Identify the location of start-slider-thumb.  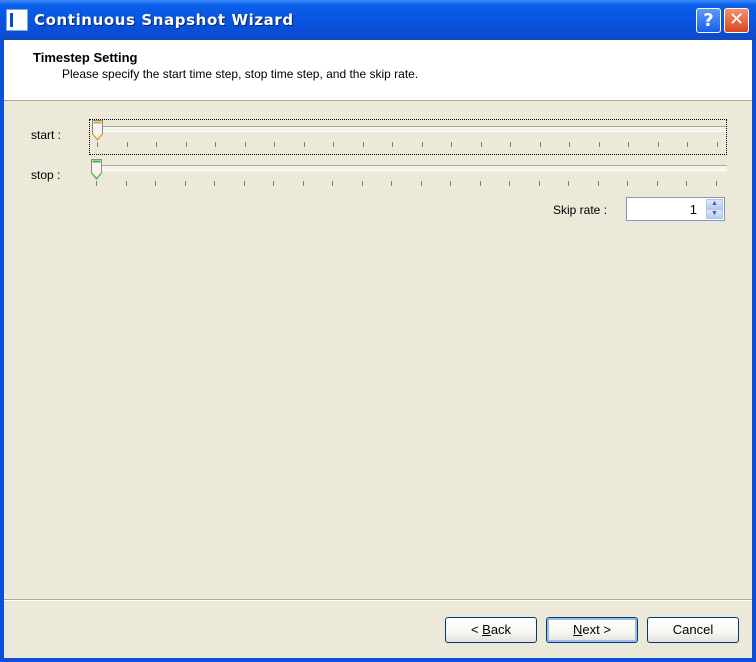
(97, 130).